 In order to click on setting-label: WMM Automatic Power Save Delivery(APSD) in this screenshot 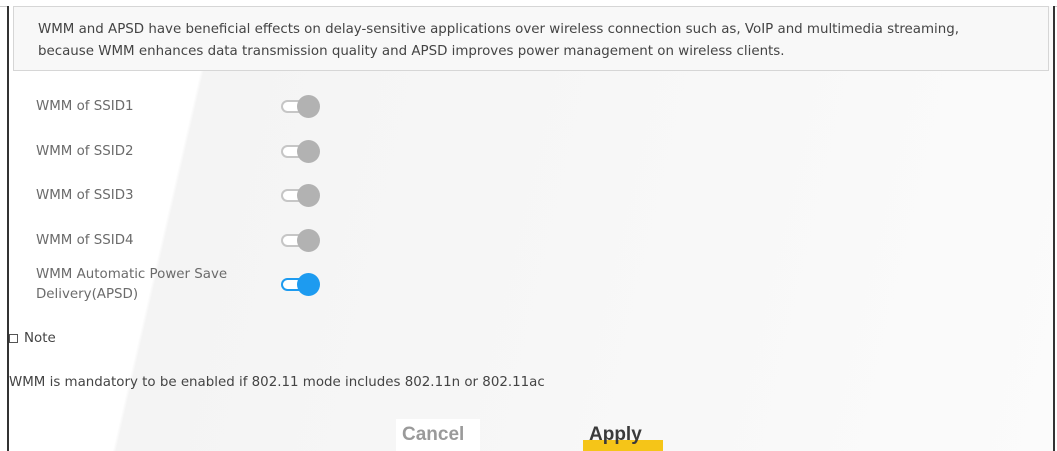, I will do `click(132, 284)`.